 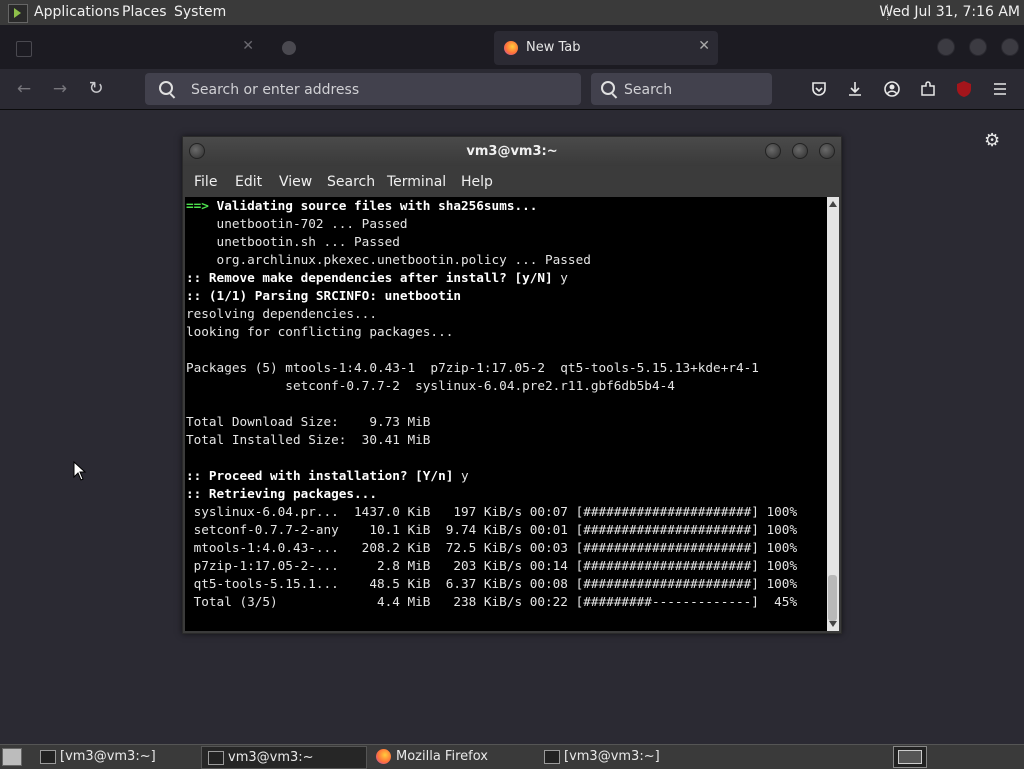 I want to click on taskbar-item-terminal-2: vm3@vm3:~, so click(x=284, y=757).